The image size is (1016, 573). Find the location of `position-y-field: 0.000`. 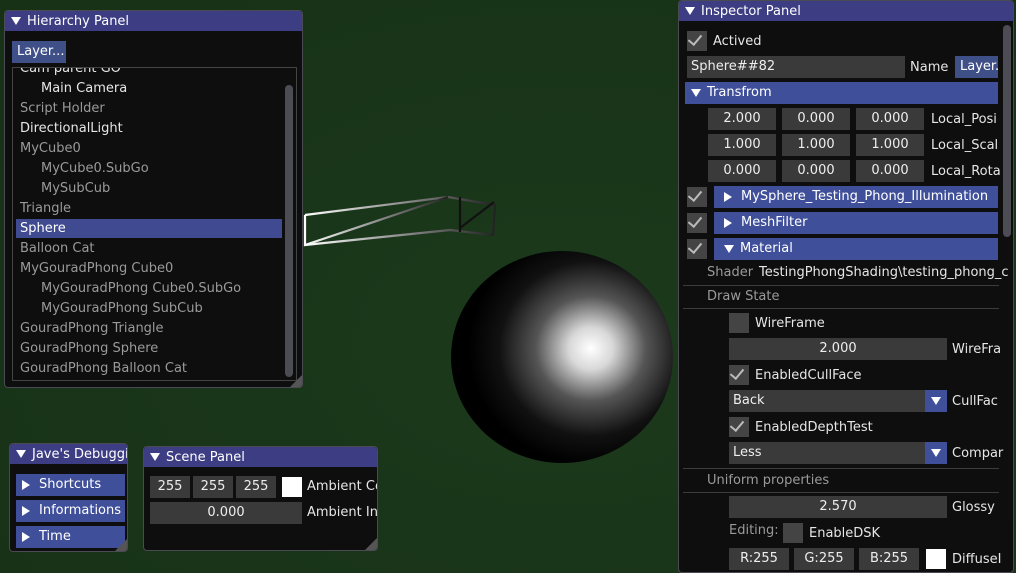

position-y-field: 0.000 is located at coordinates (816, 119).